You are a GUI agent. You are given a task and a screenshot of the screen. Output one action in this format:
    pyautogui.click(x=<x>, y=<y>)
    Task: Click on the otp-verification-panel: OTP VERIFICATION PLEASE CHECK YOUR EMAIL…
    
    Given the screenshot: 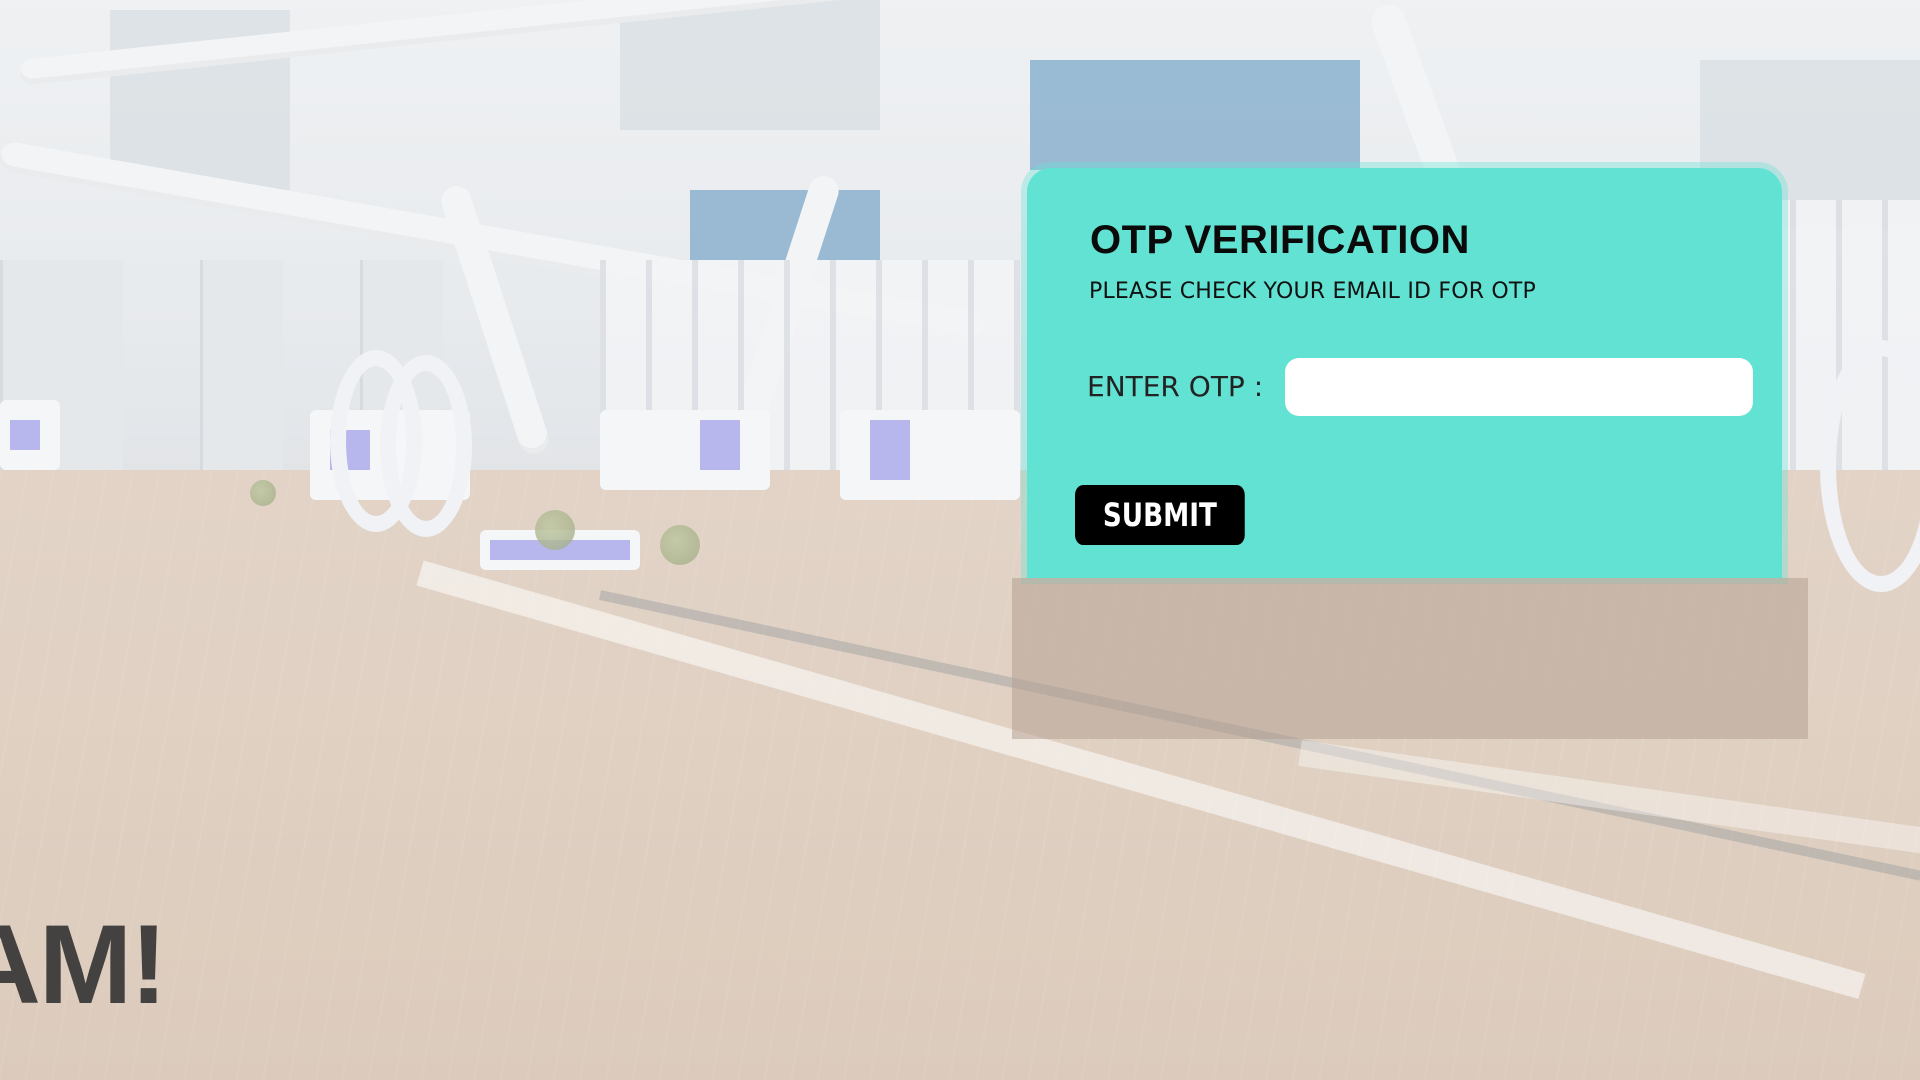 What is the action you would take?
    pyautogui.click(x=1404, y=373)
    